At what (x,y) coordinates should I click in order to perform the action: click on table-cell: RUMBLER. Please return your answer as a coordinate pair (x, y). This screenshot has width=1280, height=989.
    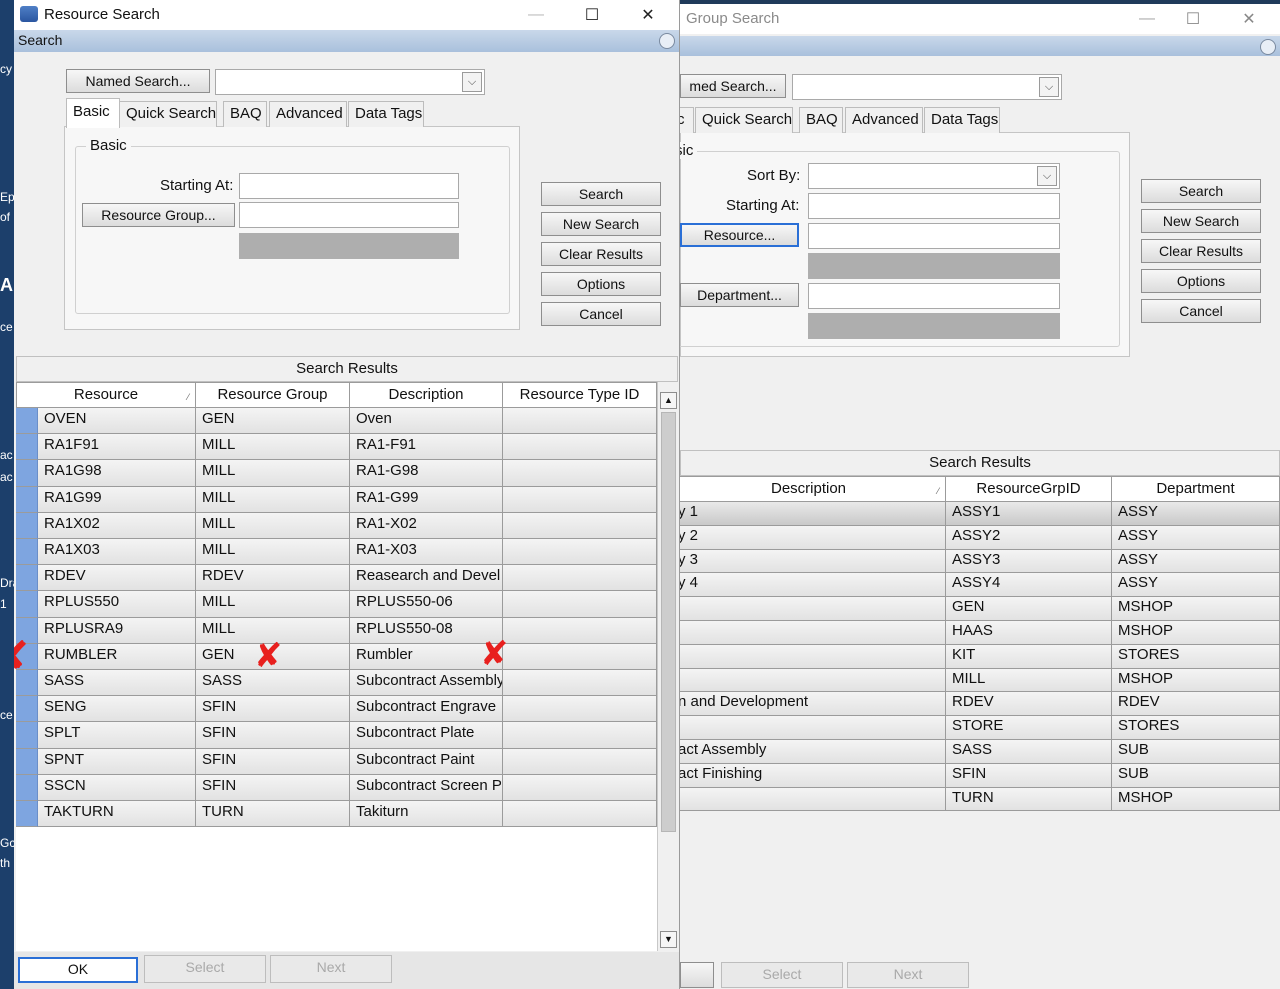
    Looking at the image, I should click on (117, 656).